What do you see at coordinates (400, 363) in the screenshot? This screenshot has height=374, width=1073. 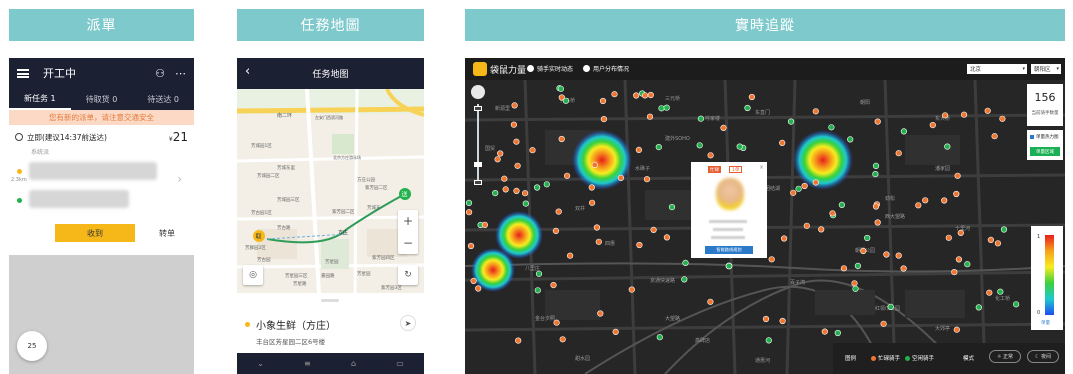 I see `nav-recent-icon: ▭` at bounding box center [400, 363].